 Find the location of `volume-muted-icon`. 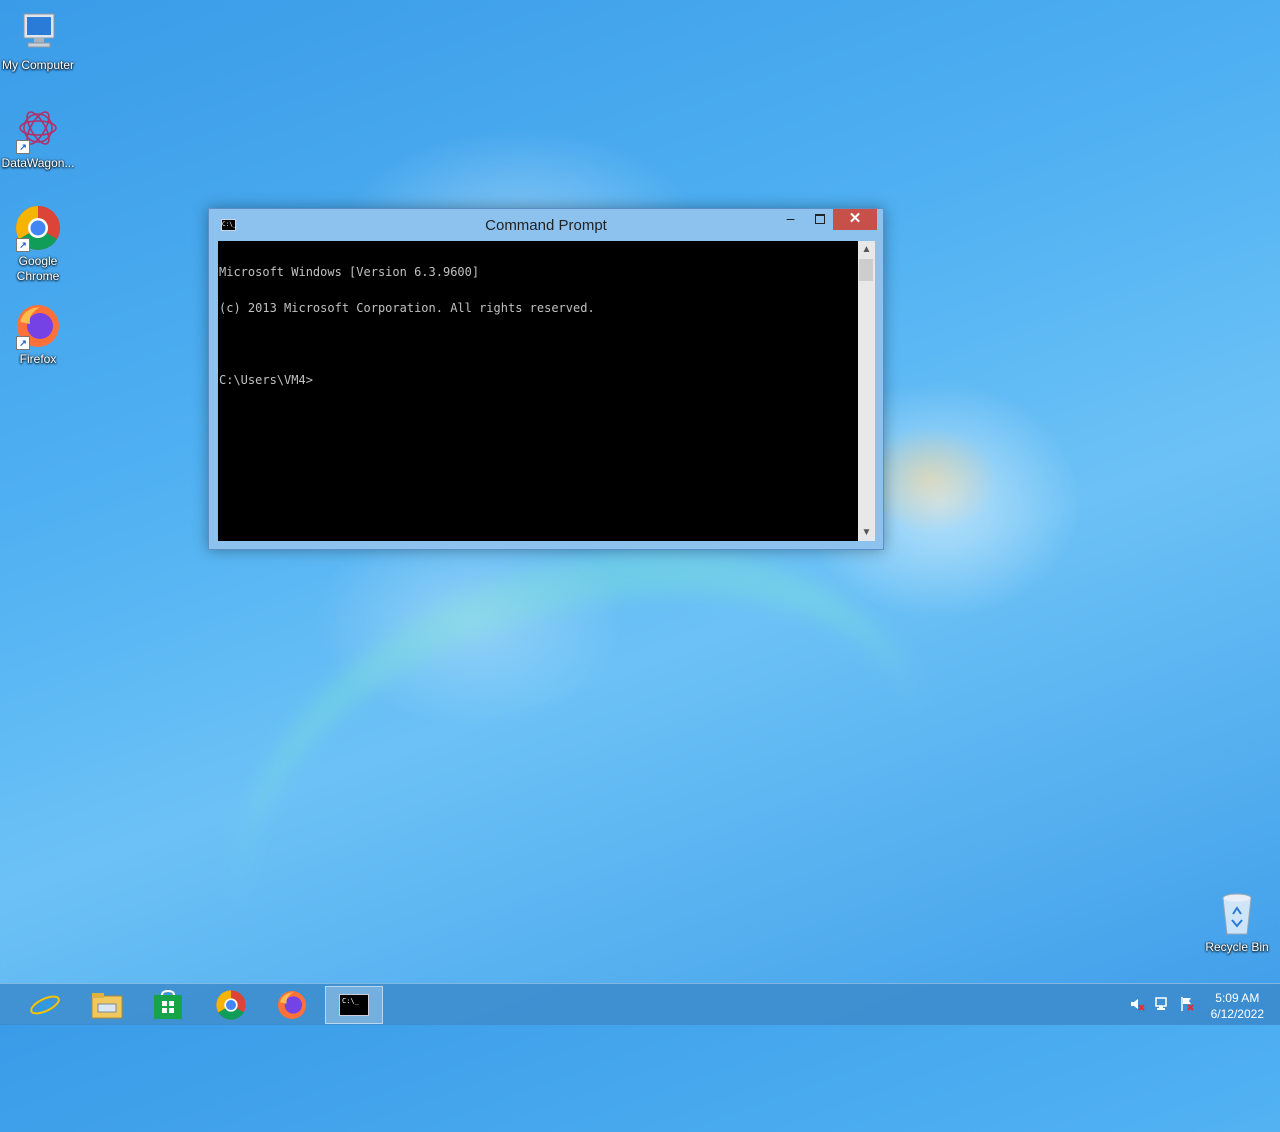

volume-muted-icon is located at coordinates (1137, 1004).